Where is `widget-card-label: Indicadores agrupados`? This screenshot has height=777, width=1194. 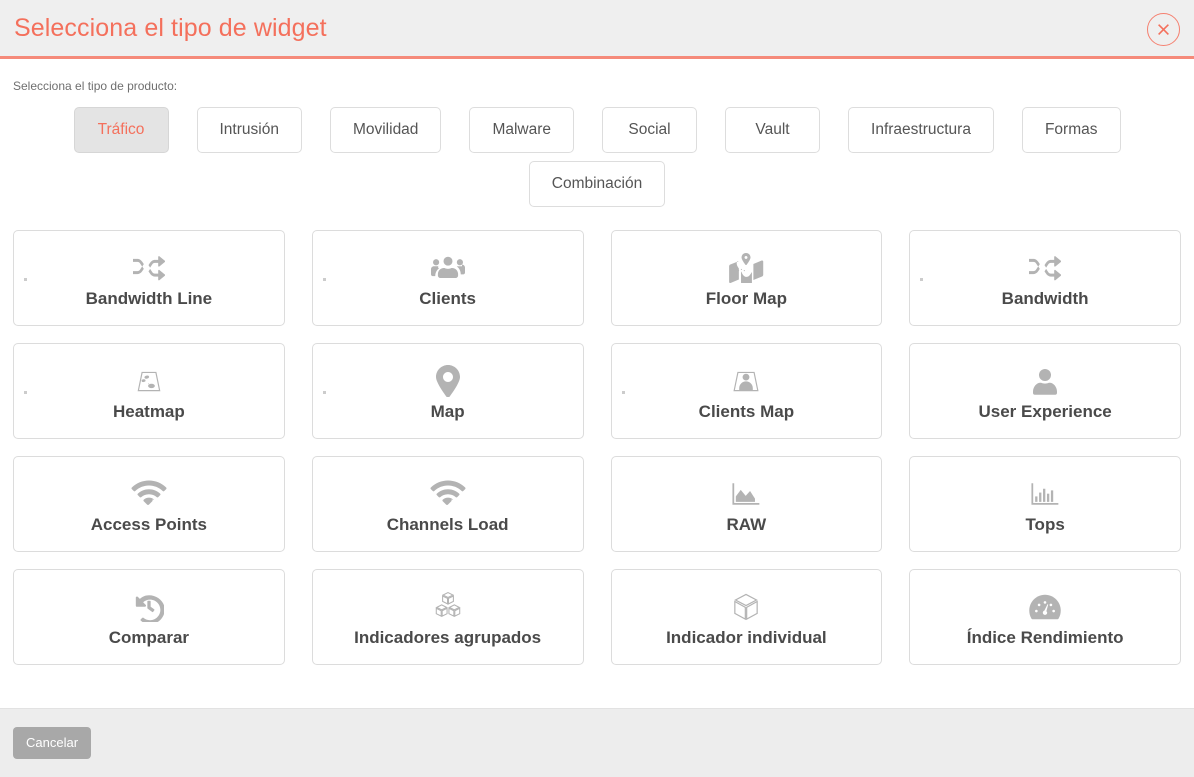 widget-card-label: Indicadores agrupados is located at coordinates (448, 637).